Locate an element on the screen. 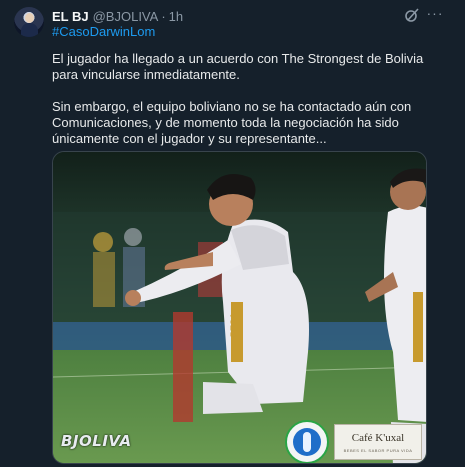 The height and width of the screenshot is (467, 465). avatar-body is located at coordinates (29, 30).